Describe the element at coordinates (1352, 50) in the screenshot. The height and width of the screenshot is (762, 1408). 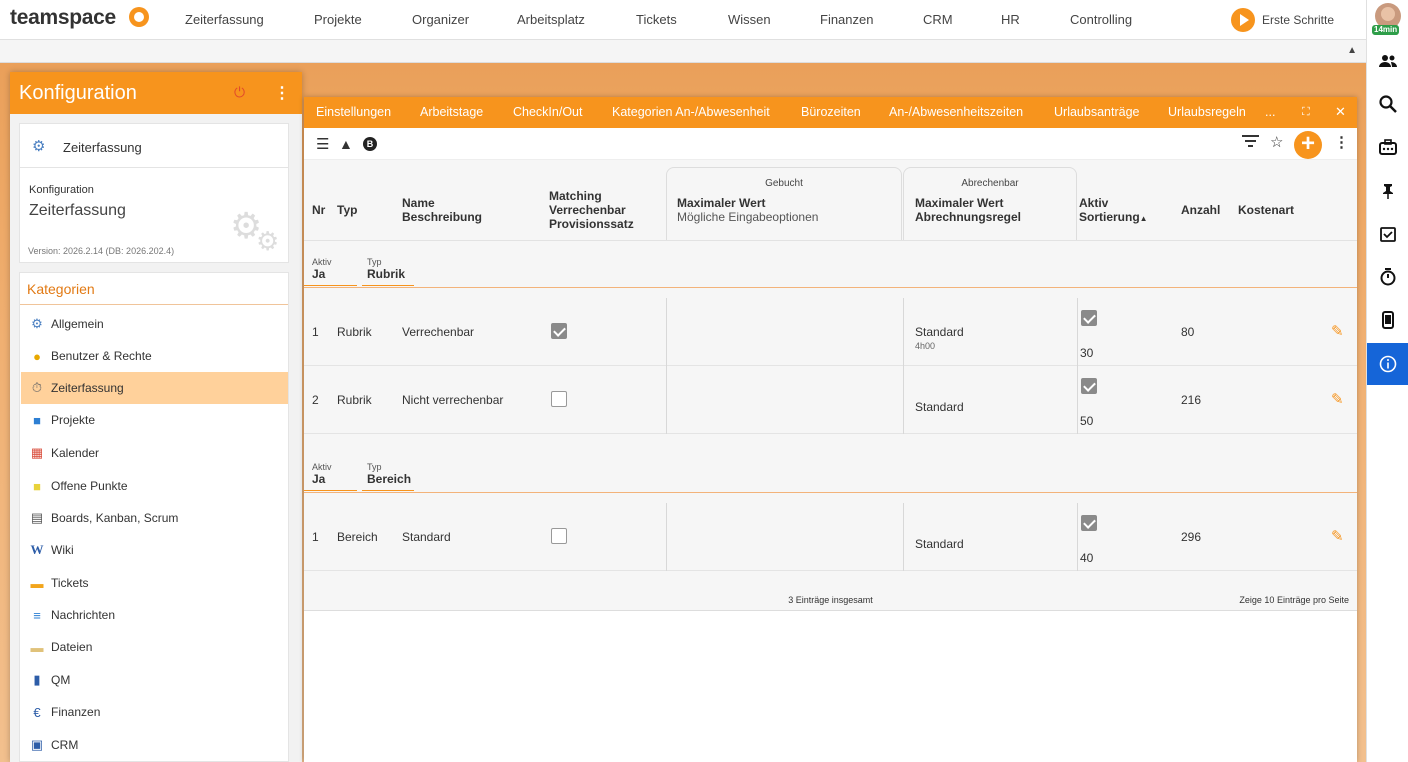
I see `collapse-up-icon: ▲` at that location.